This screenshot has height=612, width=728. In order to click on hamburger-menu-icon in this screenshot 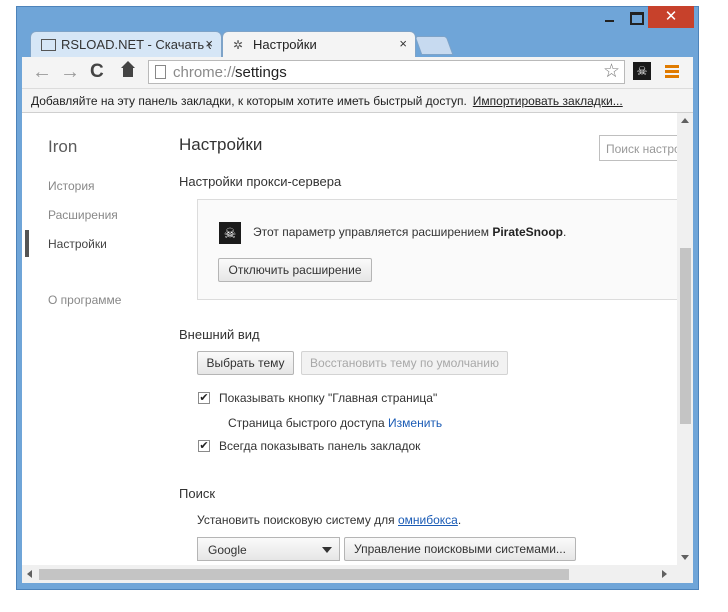, I will do `click(672, 71)`.